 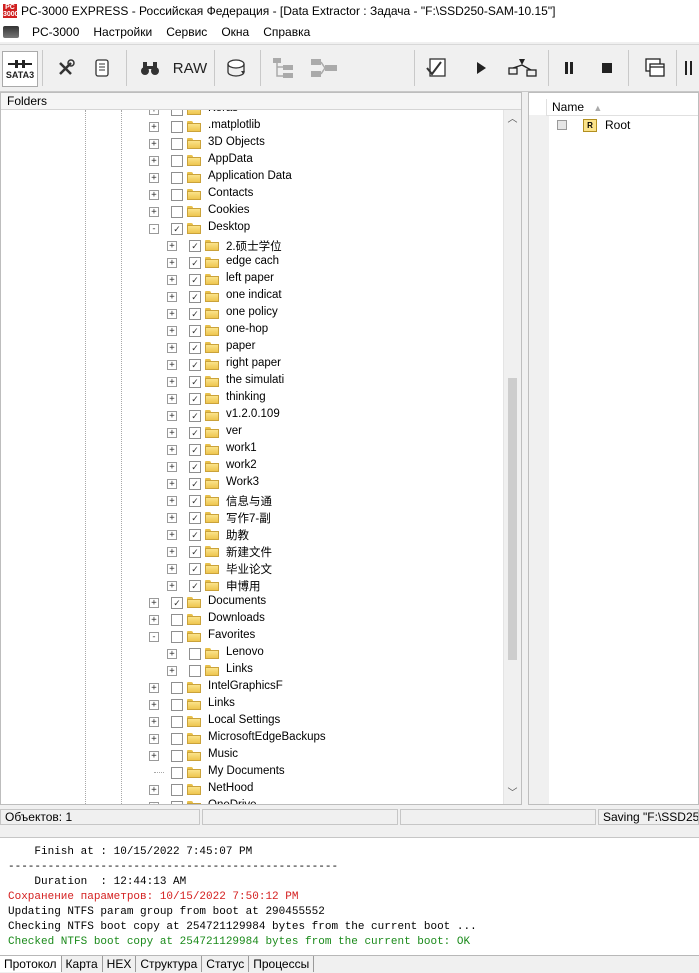 I want to click on graph-button, so click(x=523, y=68).